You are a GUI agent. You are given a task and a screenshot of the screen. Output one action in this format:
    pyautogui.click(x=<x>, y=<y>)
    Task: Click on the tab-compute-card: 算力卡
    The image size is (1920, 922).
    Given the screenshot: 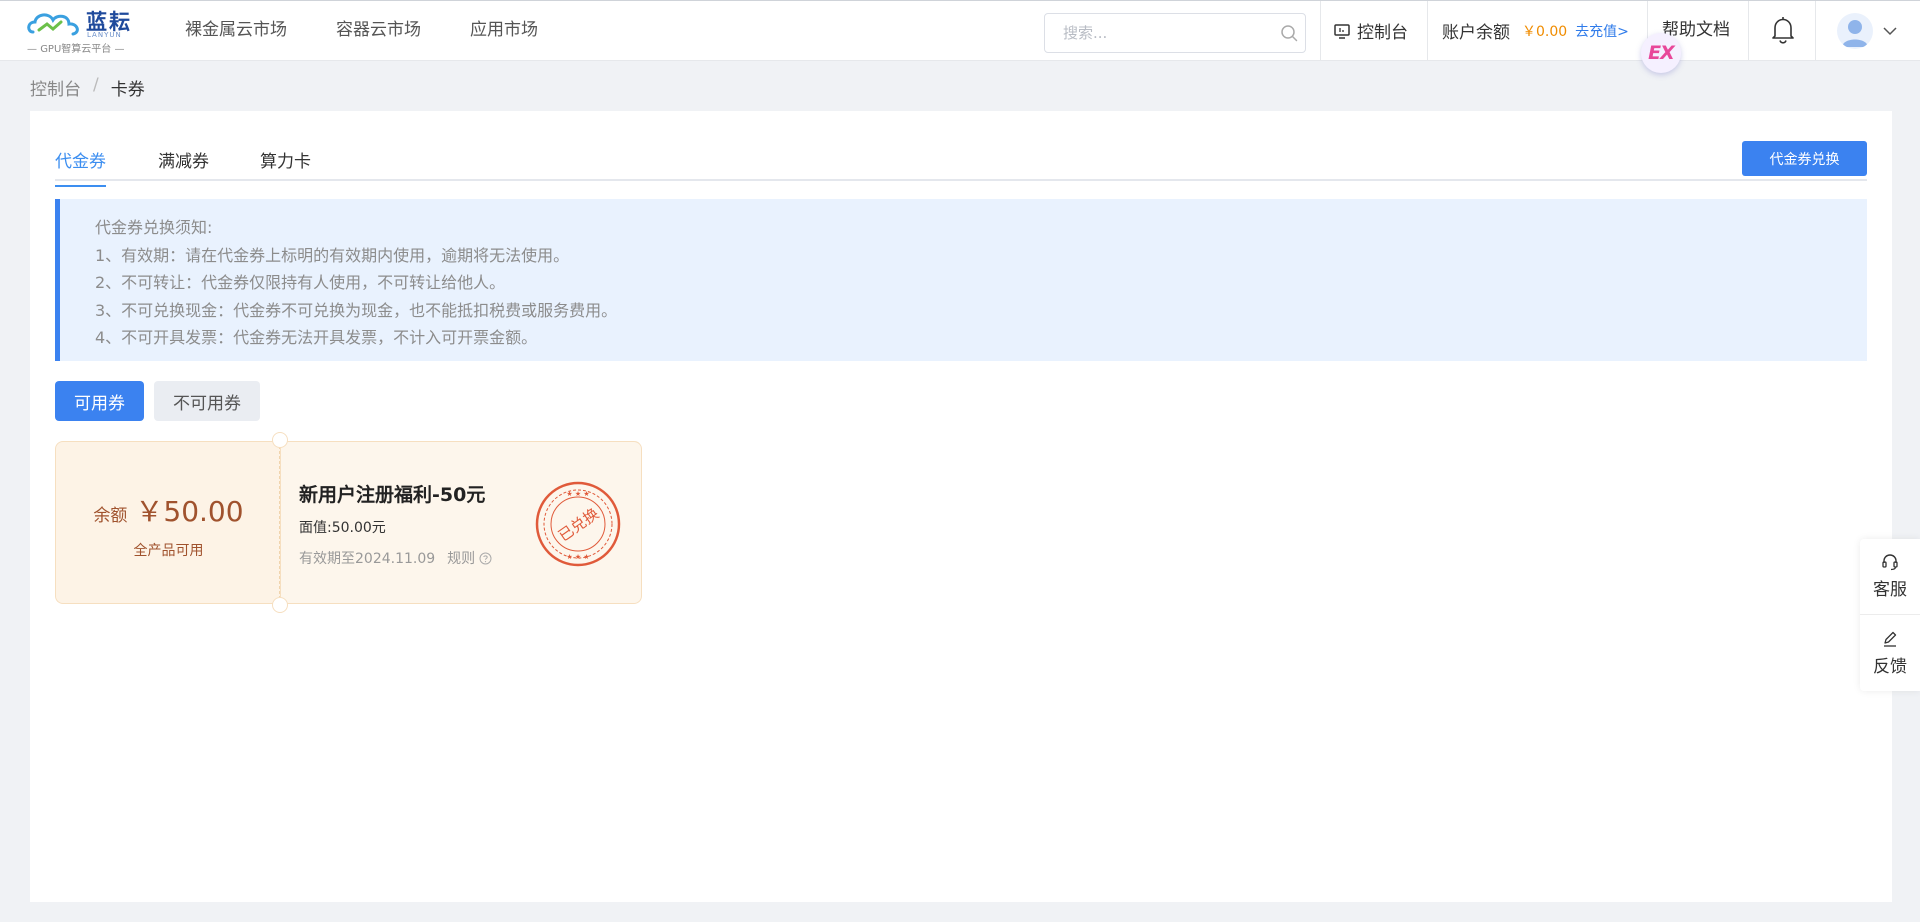 What is the action you would take?
    pyautogui.click(x=285, y=166)
    